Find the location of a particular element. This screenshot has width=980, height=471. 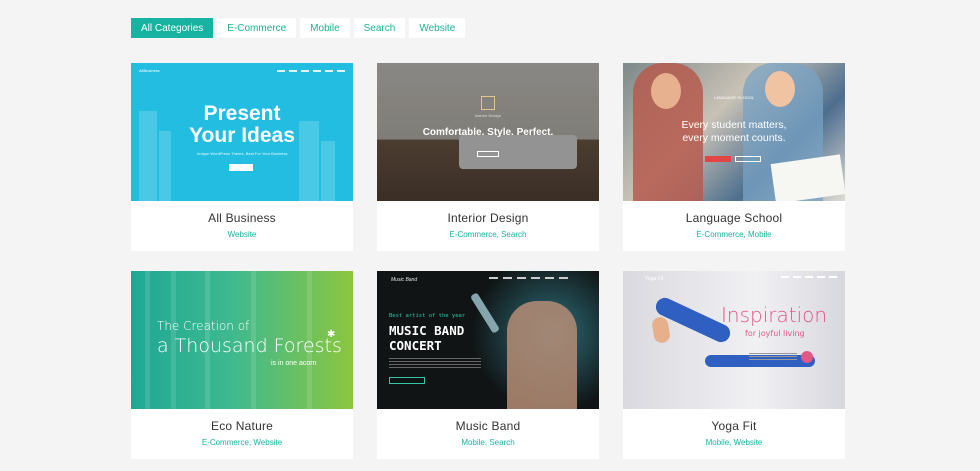

building-shape is located at coordinates (328, 171).